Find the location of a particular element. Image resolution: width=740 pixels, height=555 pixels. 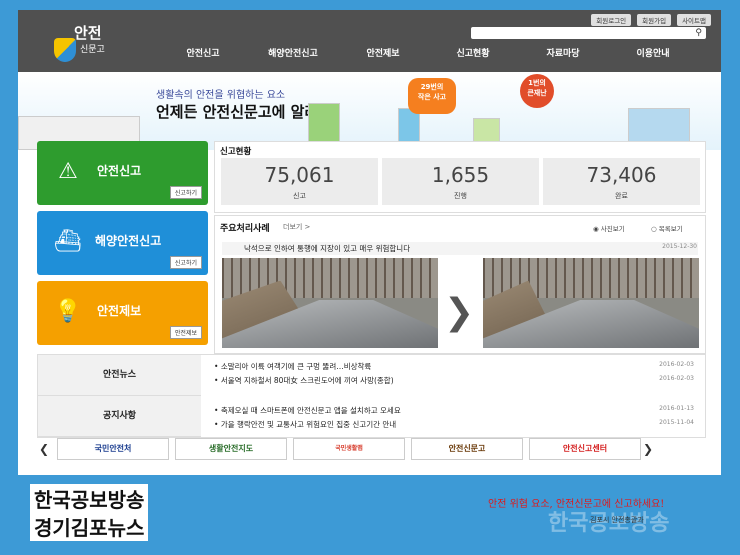

quick-marine-report: ⛴ 해양안전신고 신고하기 is located at coordinates (122, 243).